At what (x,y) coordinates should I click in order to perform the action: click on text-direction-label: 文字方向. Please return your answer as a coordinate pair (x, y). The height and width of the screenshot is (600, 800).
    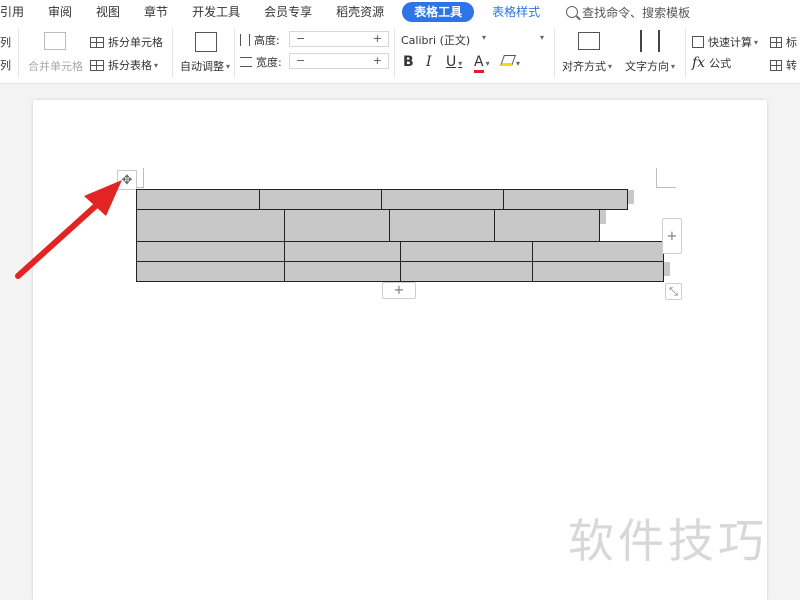
    Looking at the image, I should click on (647, 66).